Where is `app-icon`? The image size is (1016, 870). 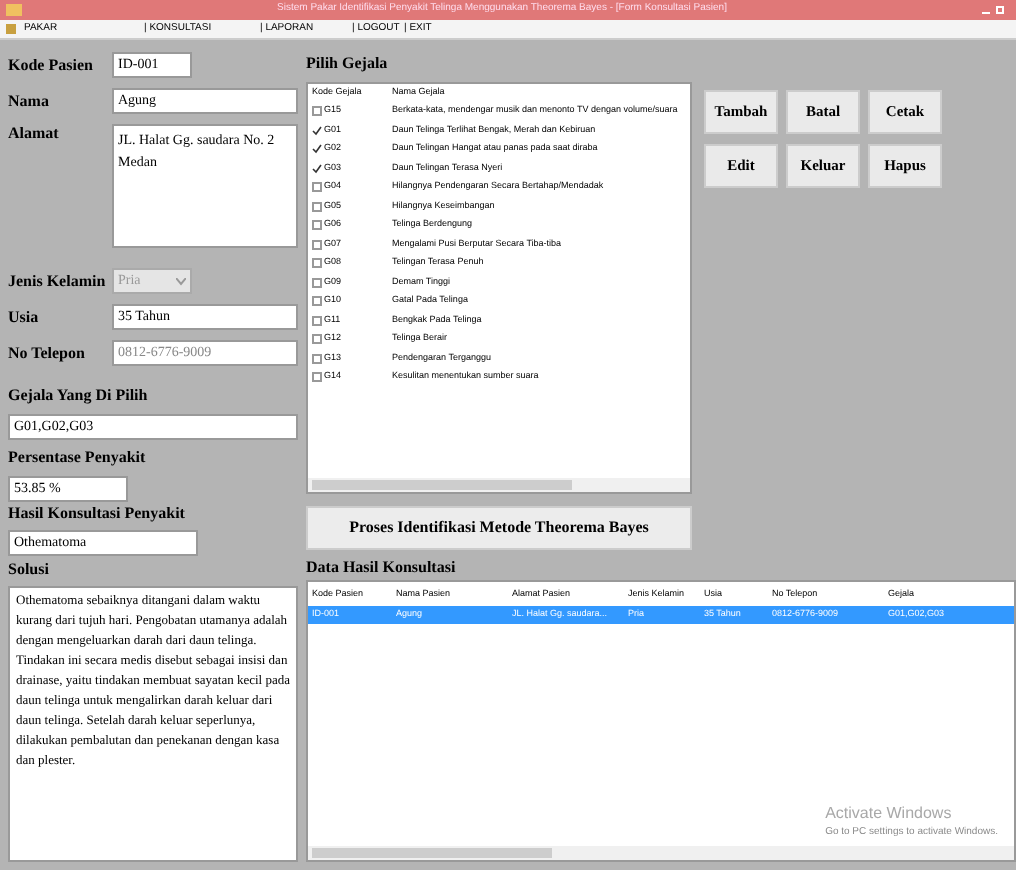 app-icon is located at coordinates (14, 10).